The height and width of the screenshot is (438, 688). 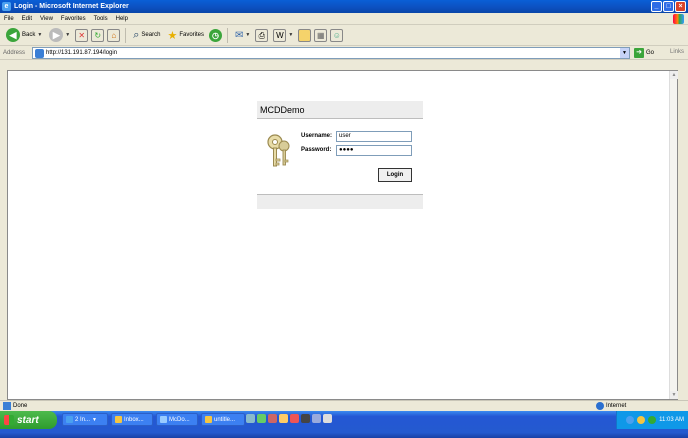 What do you see at coordinates (73, 19) in the screenshot?
I see `menu-favorites: Favorites` at bounding box center [73, 19].